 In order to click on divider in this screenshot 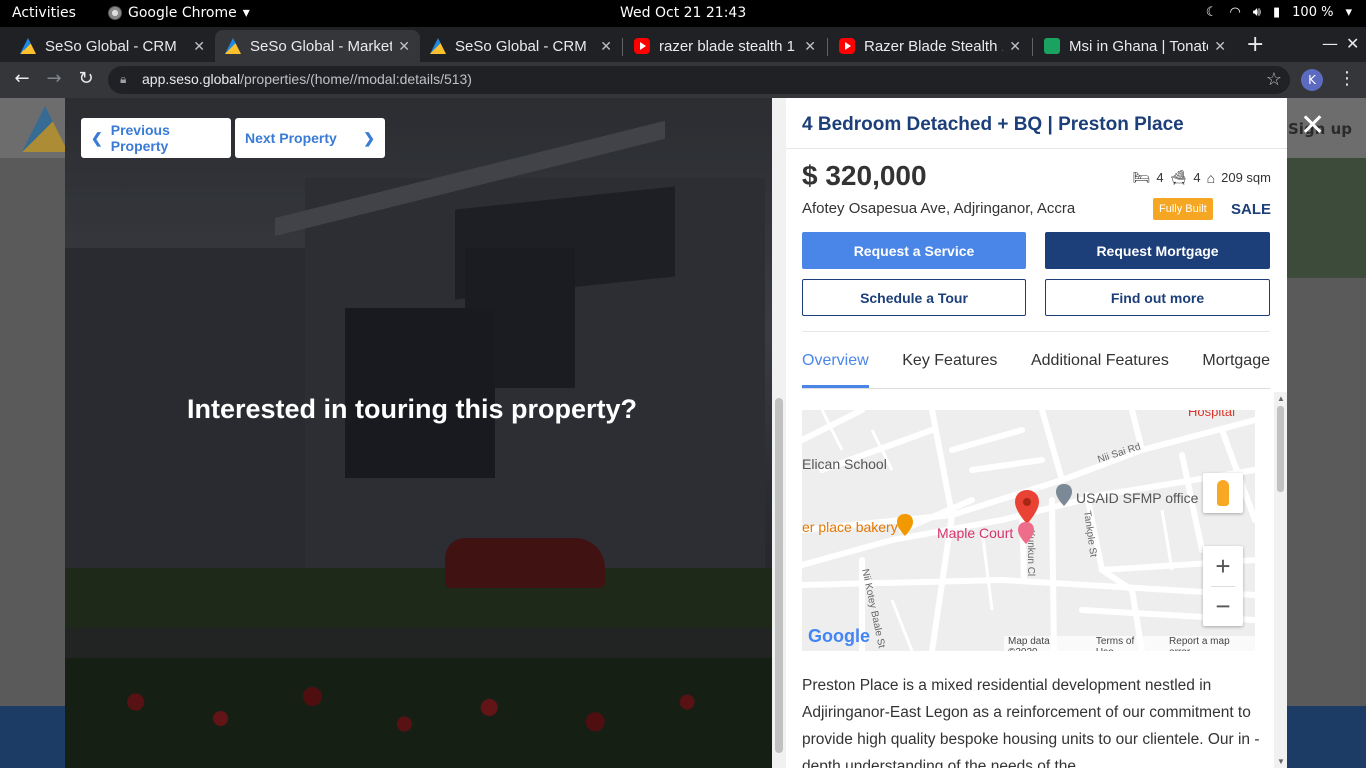, I will do `click(1036, 148)`.